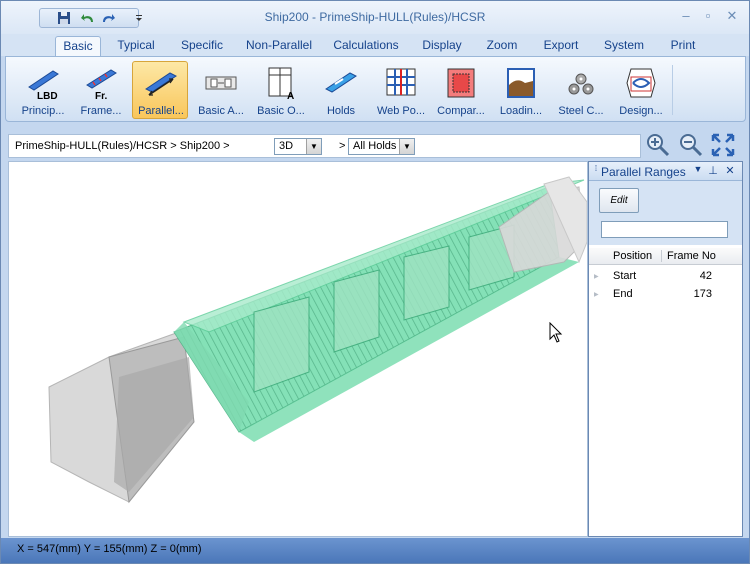 The image size is (750, 564). Describe the element at coordinates (664, 229) in the screenshot. I see `panel-input-field` at that location.